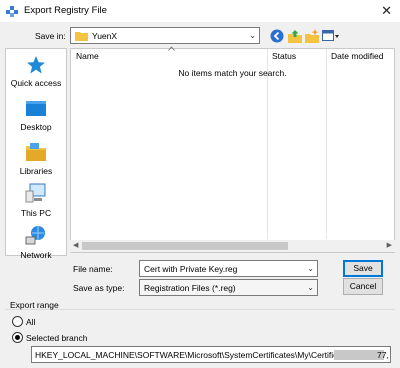  I want to click on column-date-modified: Date modified, so click(357, 58).